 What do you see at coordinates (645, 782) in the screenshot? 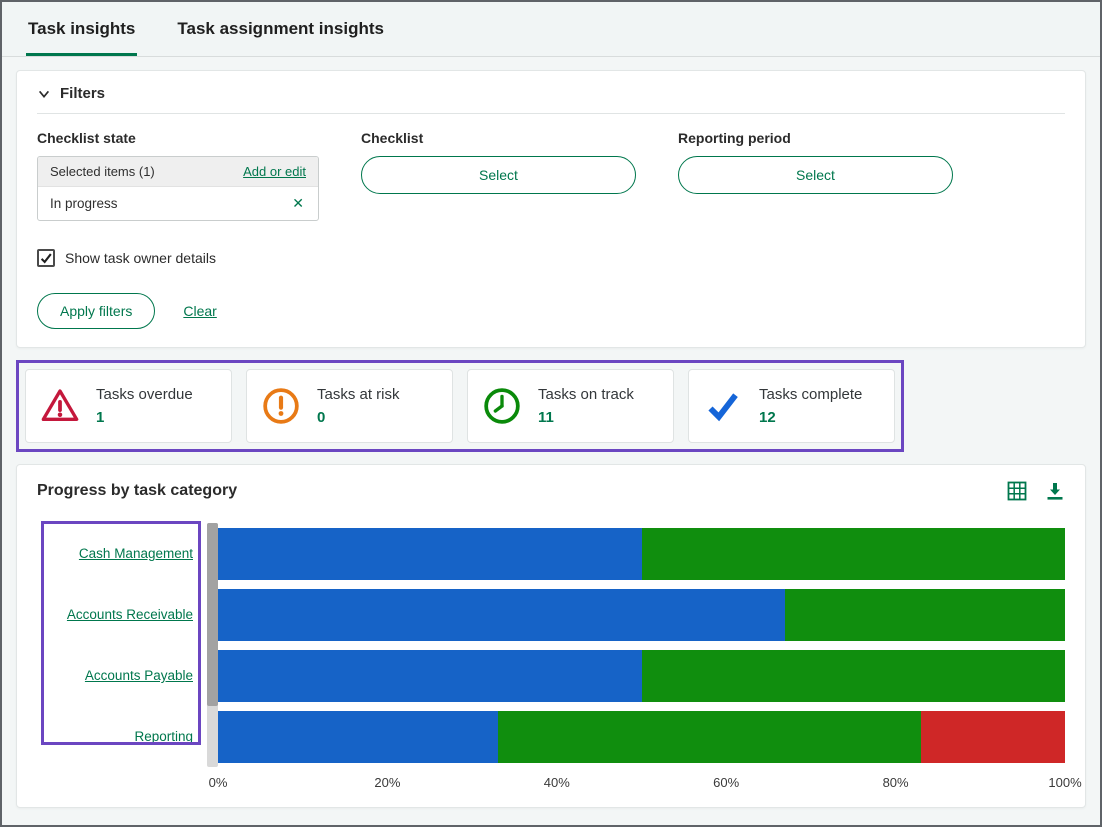
I see `chart-axis: 0% 20% 40% 60% 80% 100%` at bounding box center [645, 782].